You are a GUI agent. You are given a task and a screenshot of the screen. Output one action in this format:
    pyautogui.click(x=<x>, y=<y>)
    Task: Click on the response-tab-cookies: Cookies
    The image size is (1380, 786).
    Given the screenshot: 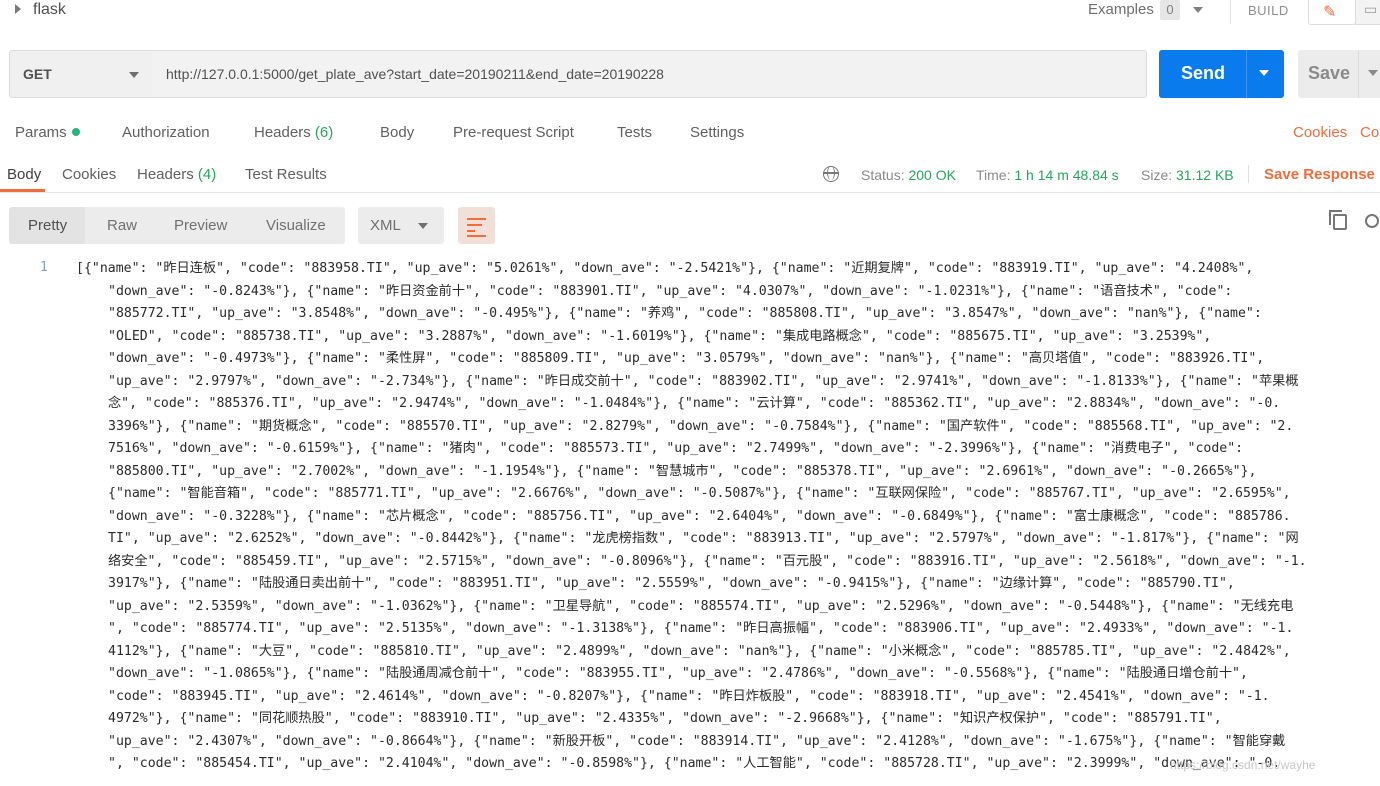 What is the action you would take?
    pyautogui.click(x=89, y=174)
    